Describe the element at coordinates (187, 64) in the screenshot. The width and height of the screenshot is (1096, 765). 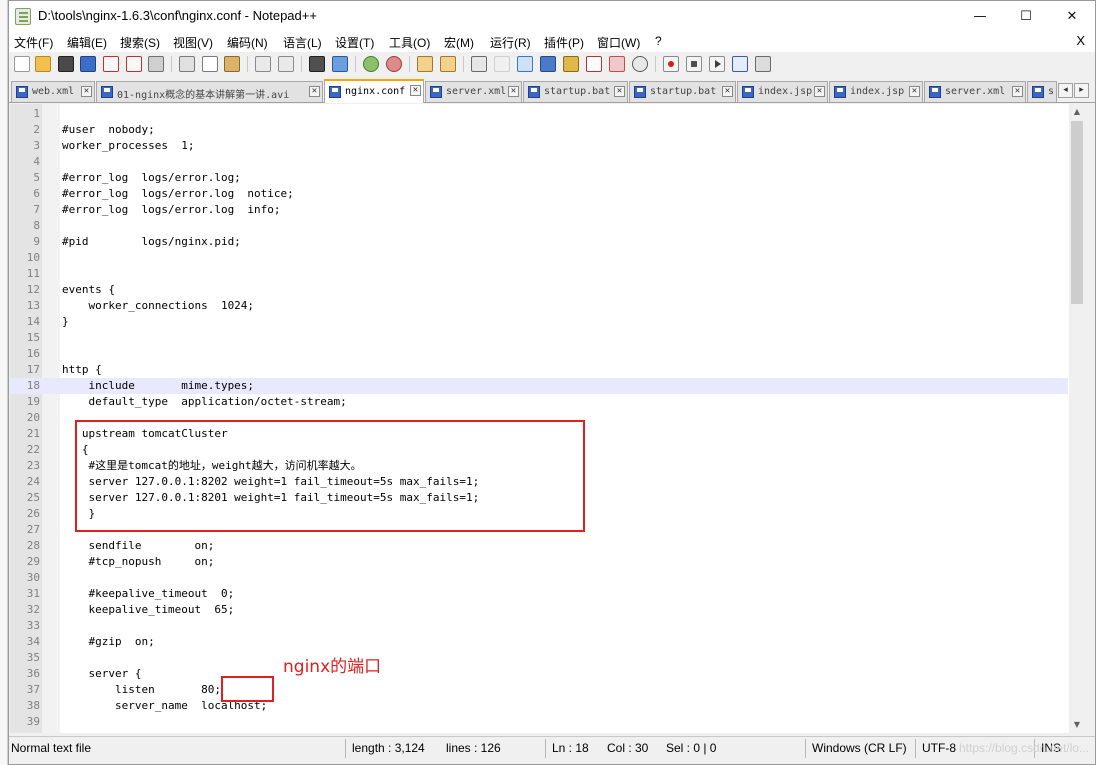
I see `cut-icon` at that location.